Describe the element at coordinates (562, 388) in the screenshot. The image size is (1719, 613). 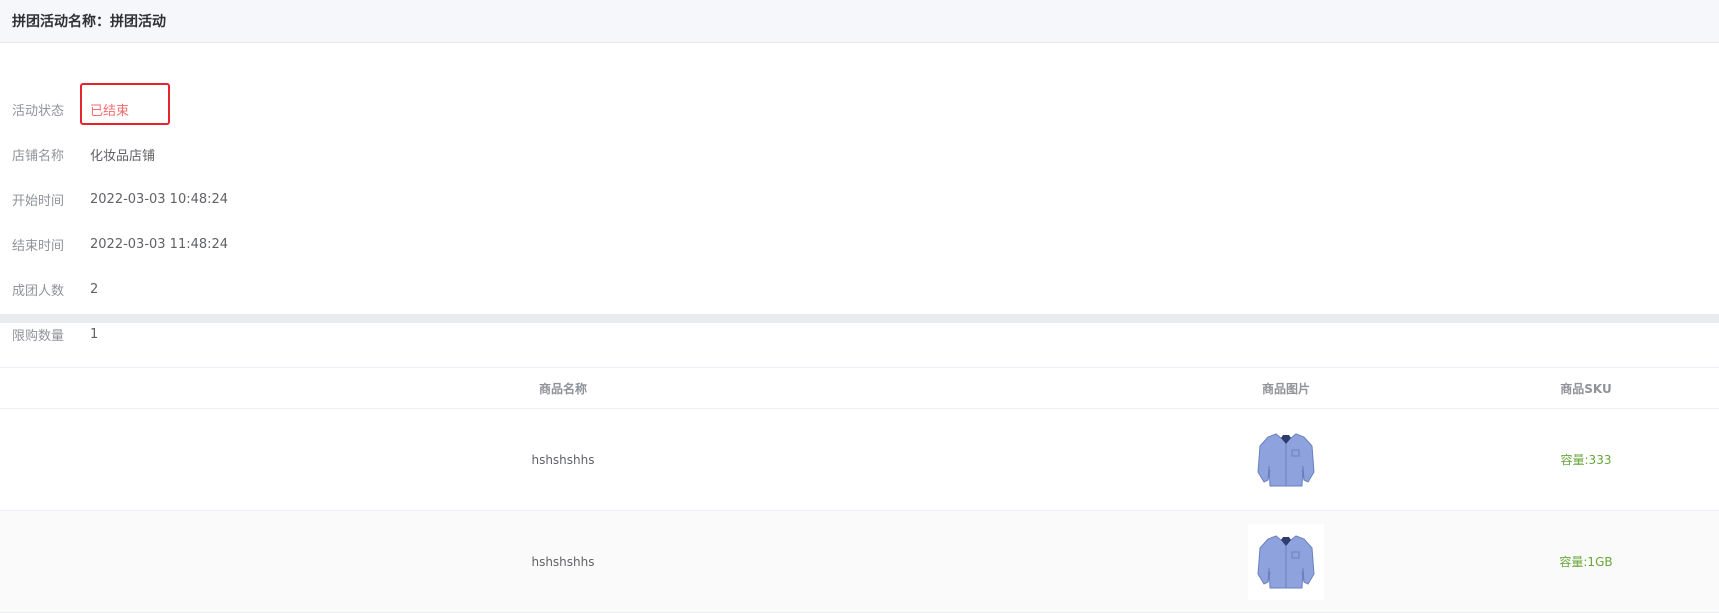
I see `column-header-name: 商品名称` at that location.